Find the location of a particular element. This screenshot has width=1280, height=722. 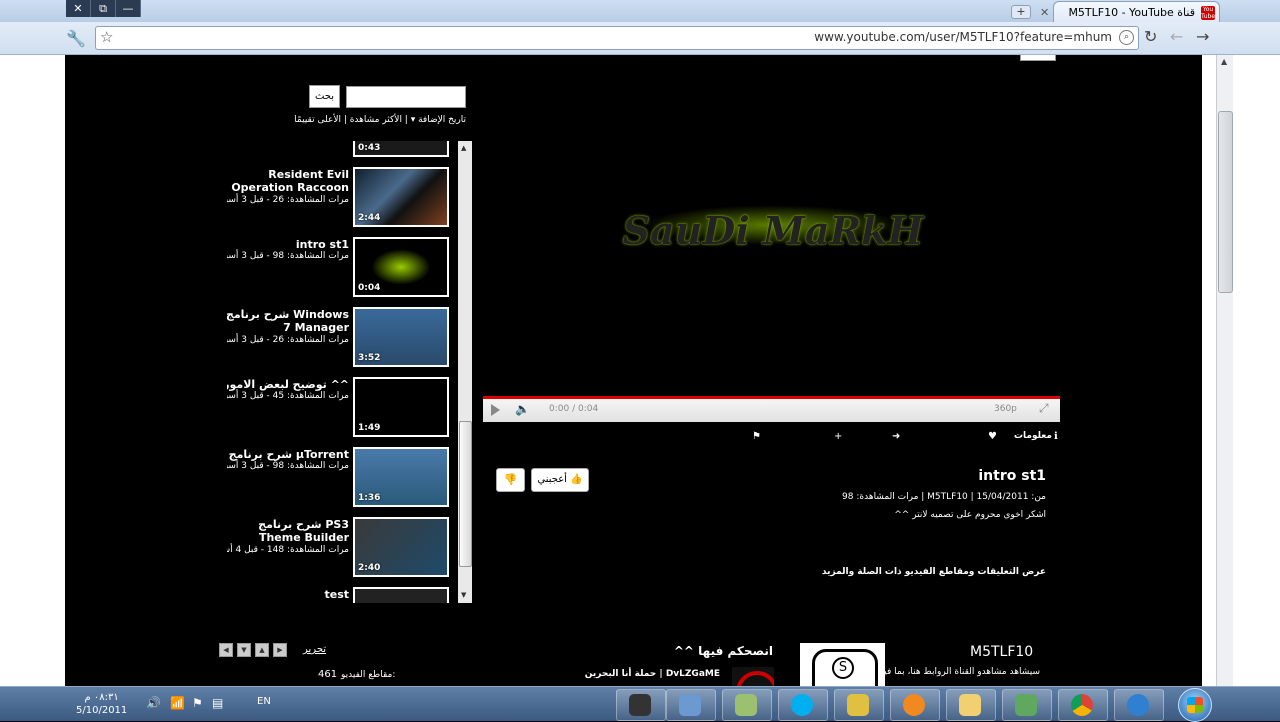

next-icon: ▶ is located at coordinates (280, 650).